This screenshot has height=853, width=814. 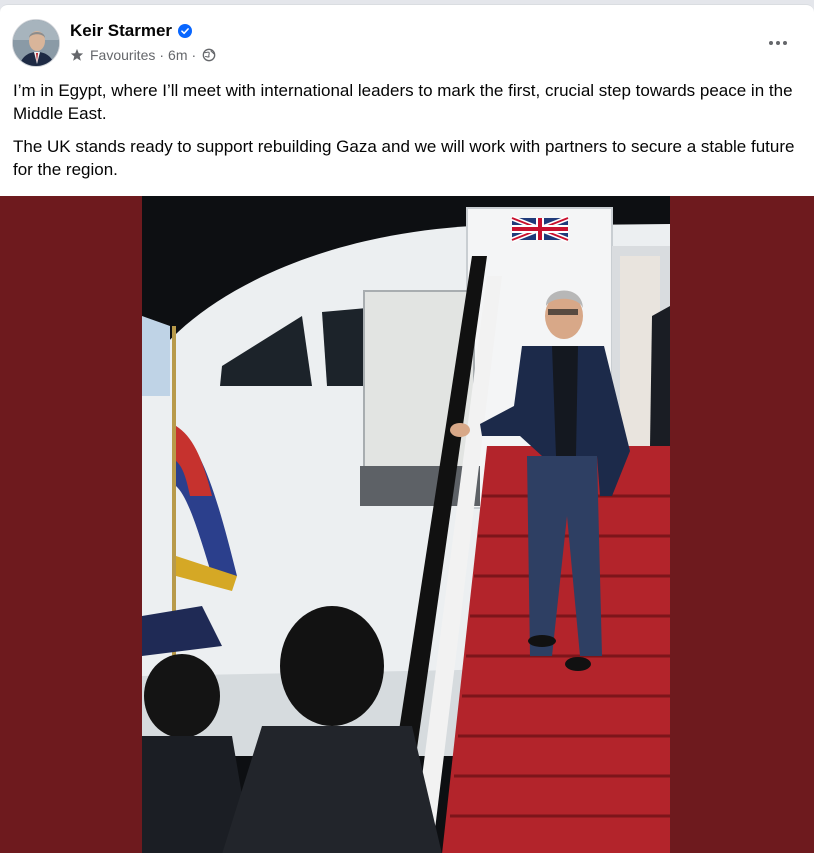 I want to click on author-name: Keir Starmer, so click(x=121, y=31).